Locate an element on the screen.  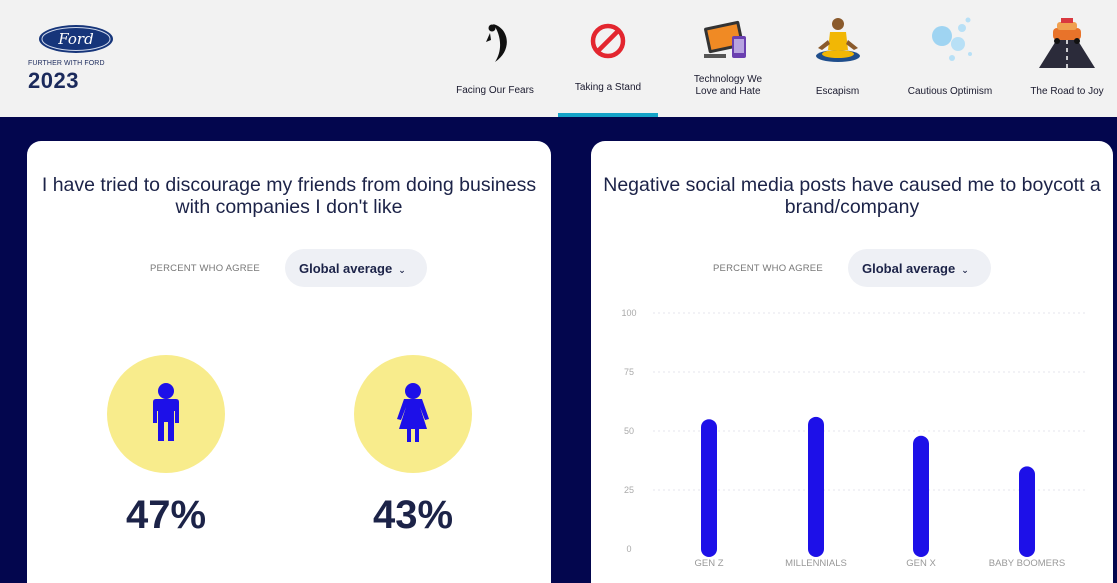
devices-icon is located at coordinates (725, 39).